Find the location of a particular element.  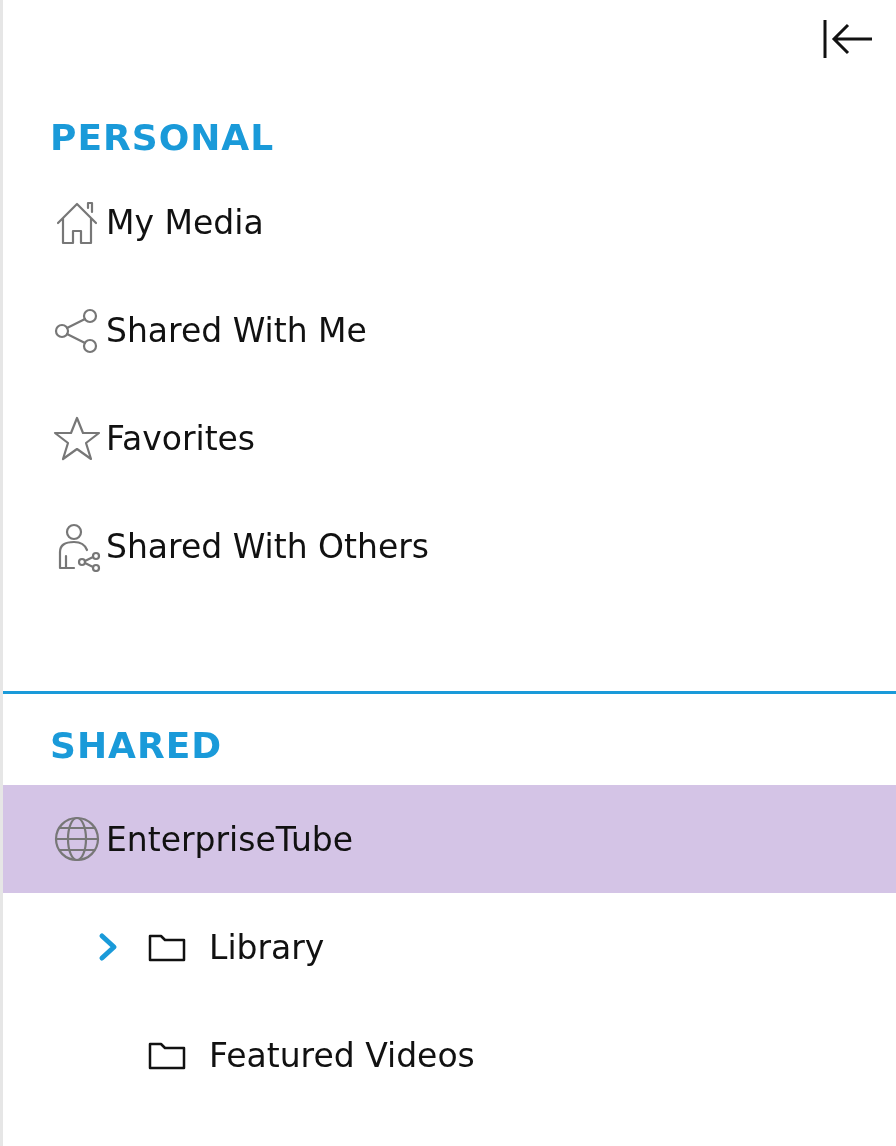

nav-item: Shared With Me is located at coordinates (449, 331).